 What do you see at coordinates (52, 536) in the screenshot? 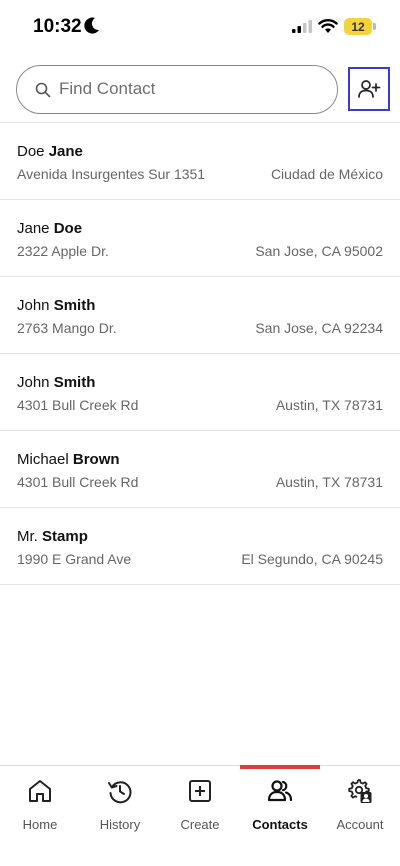
I see `contact-name: Mr. Stamp` at bounding box center [52, 536].